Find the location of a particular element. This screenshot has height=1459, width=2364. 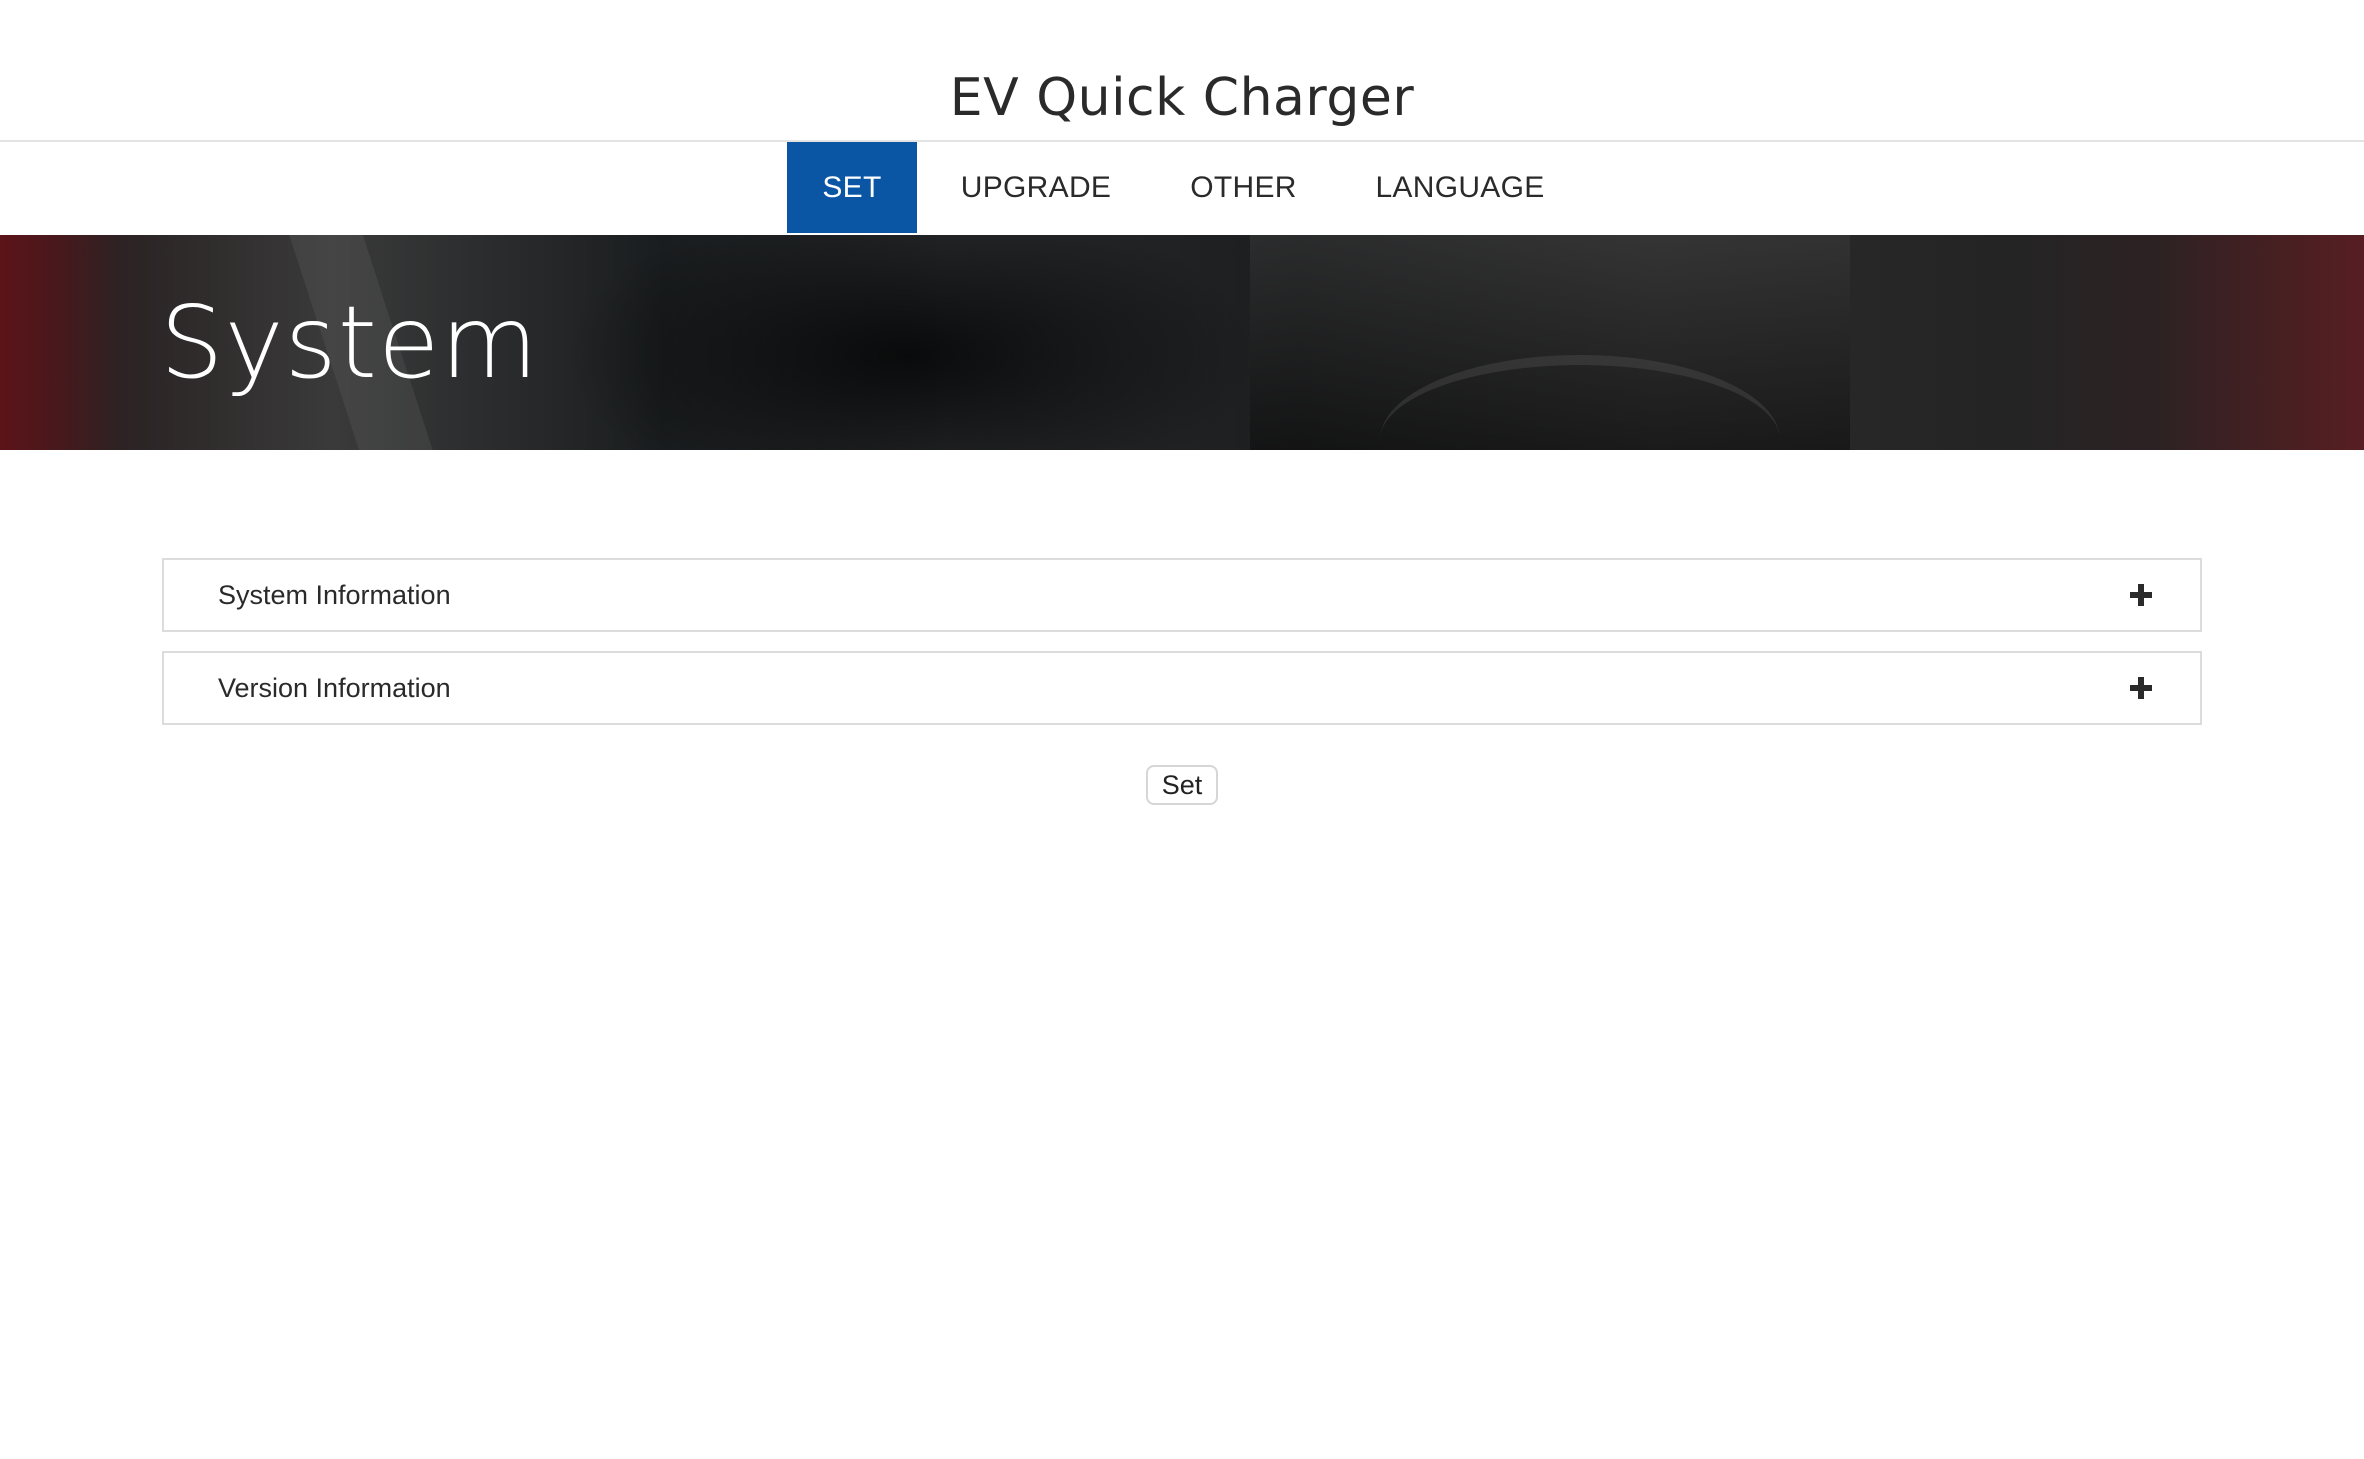

set-button: Set is located at coordinates (1182, 785).